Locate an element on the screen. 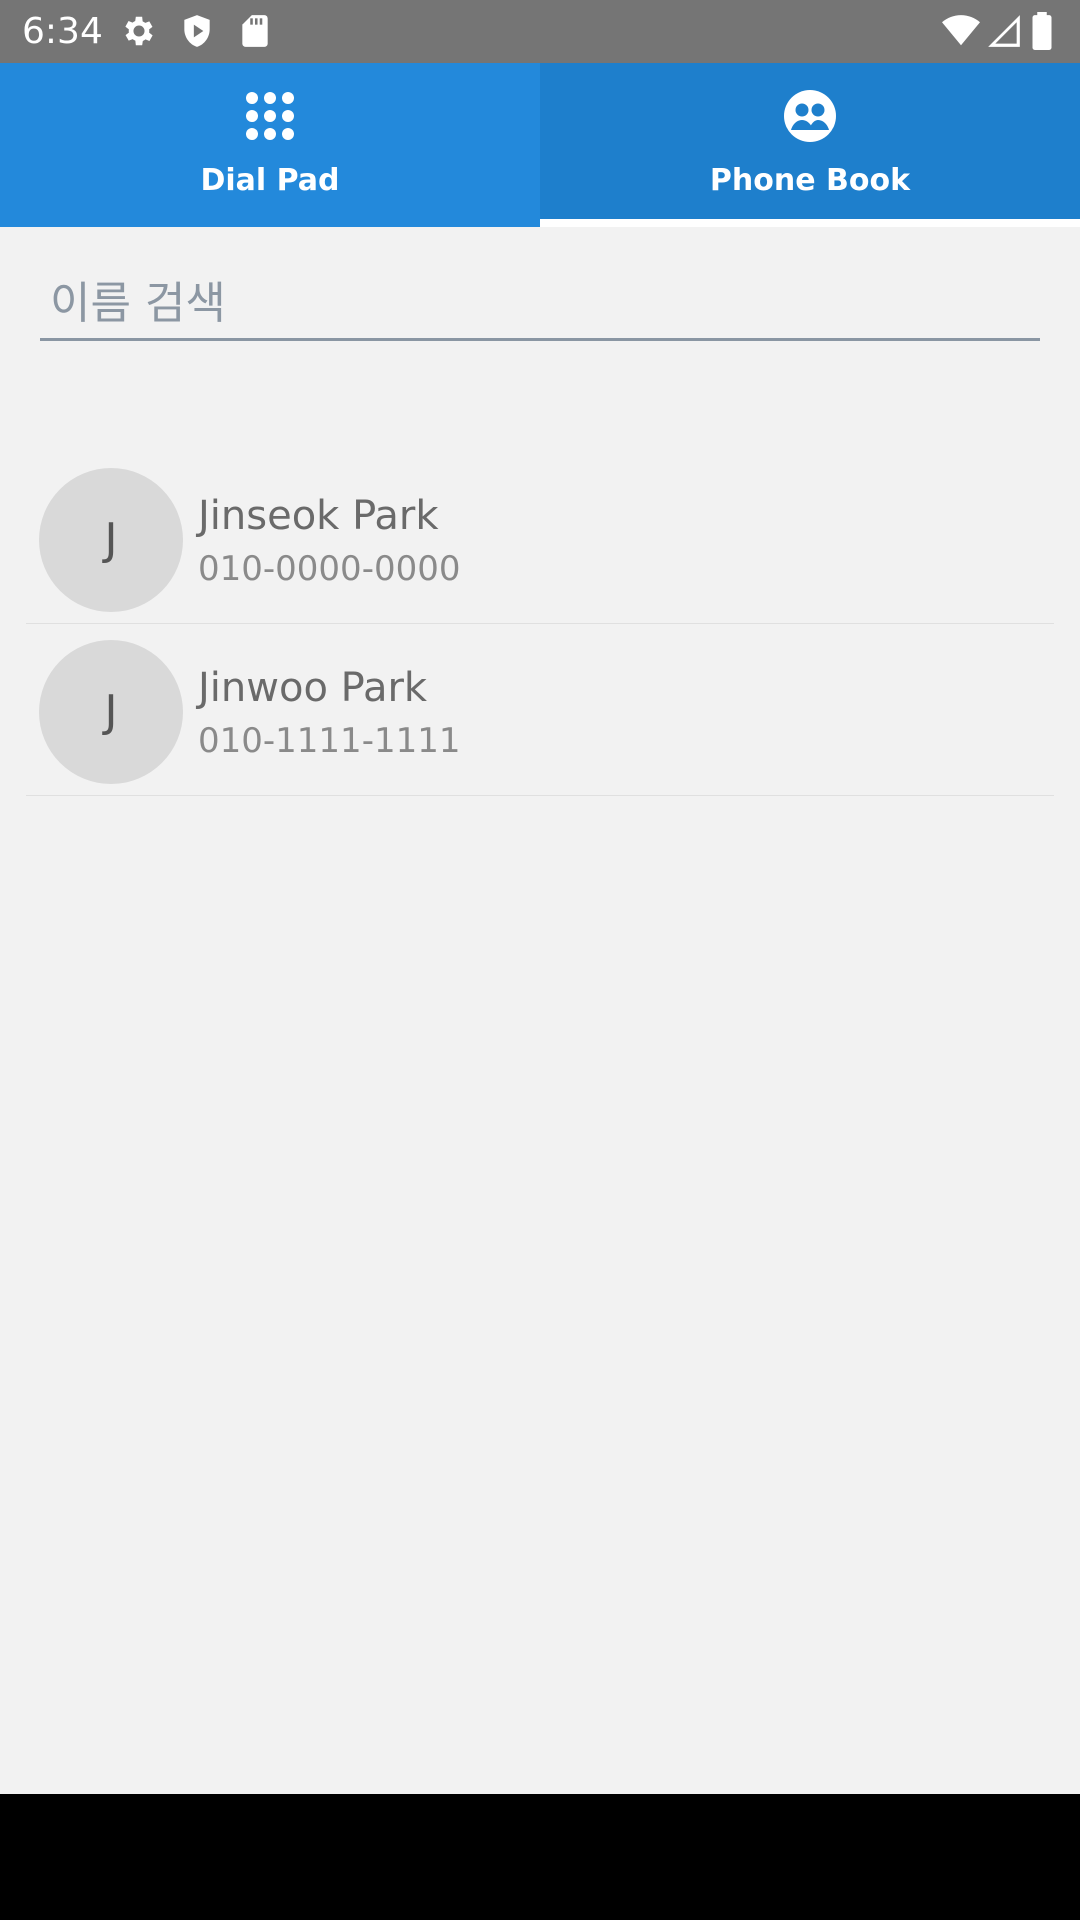  contact-name: Jinseok Park is located at coordinates (318, 516).